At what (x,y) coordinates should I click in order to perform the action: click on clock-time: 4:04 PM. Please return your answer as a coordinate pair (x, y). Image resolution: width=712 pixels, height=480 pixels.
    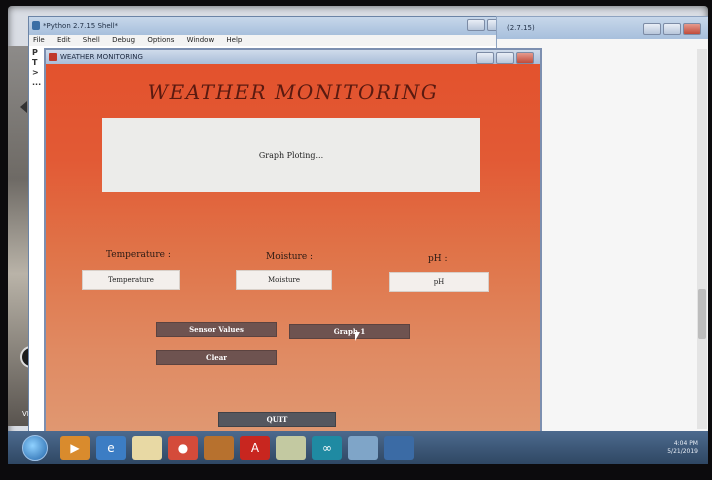
    Looking at the image, I should click on (685, 443).